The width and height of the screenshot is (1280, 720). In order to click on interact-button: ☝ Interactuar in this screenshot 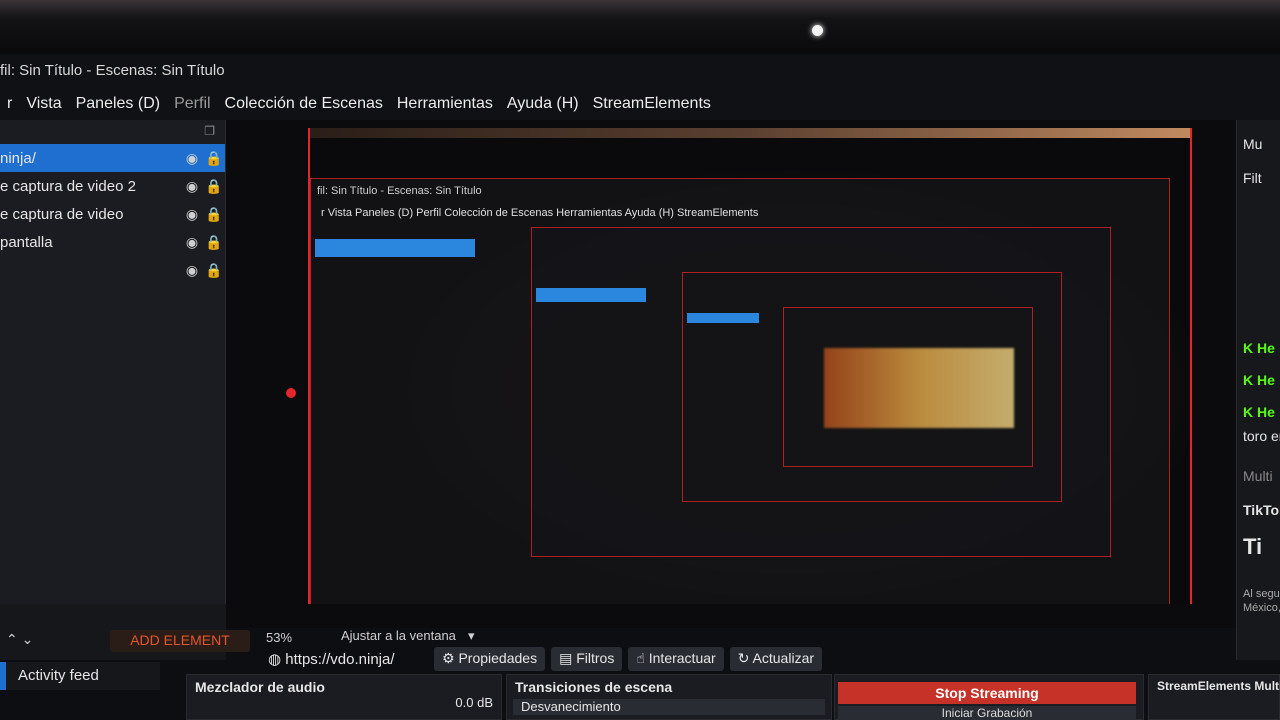, I will do `click(676, 659)`.